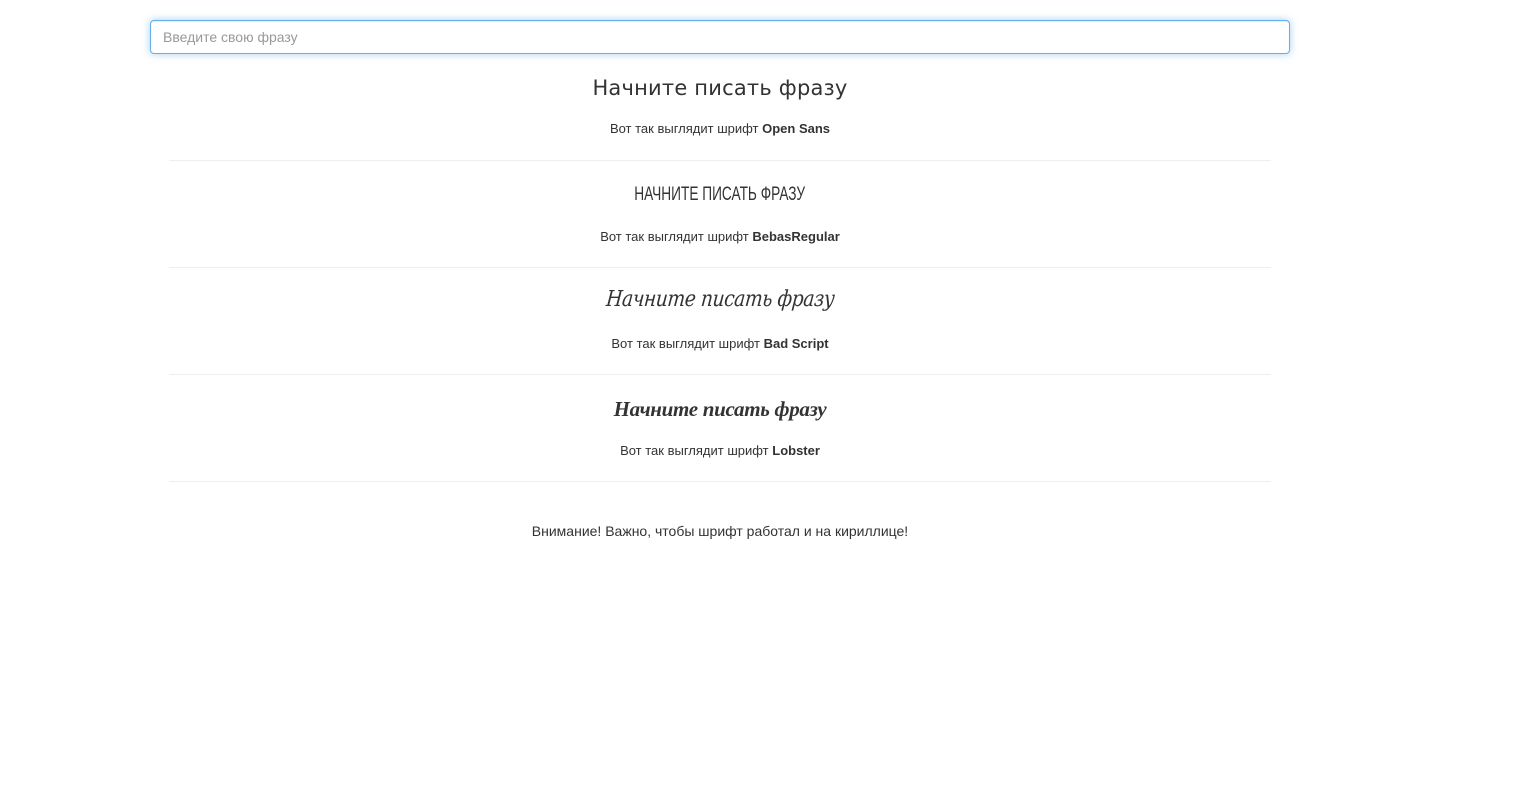 The image size is (1515, 788). I want to click on sample-phrase-wrap: НАЧНИТЕ ПИСАТЬ ФРАЗУ, so click(720, 196).